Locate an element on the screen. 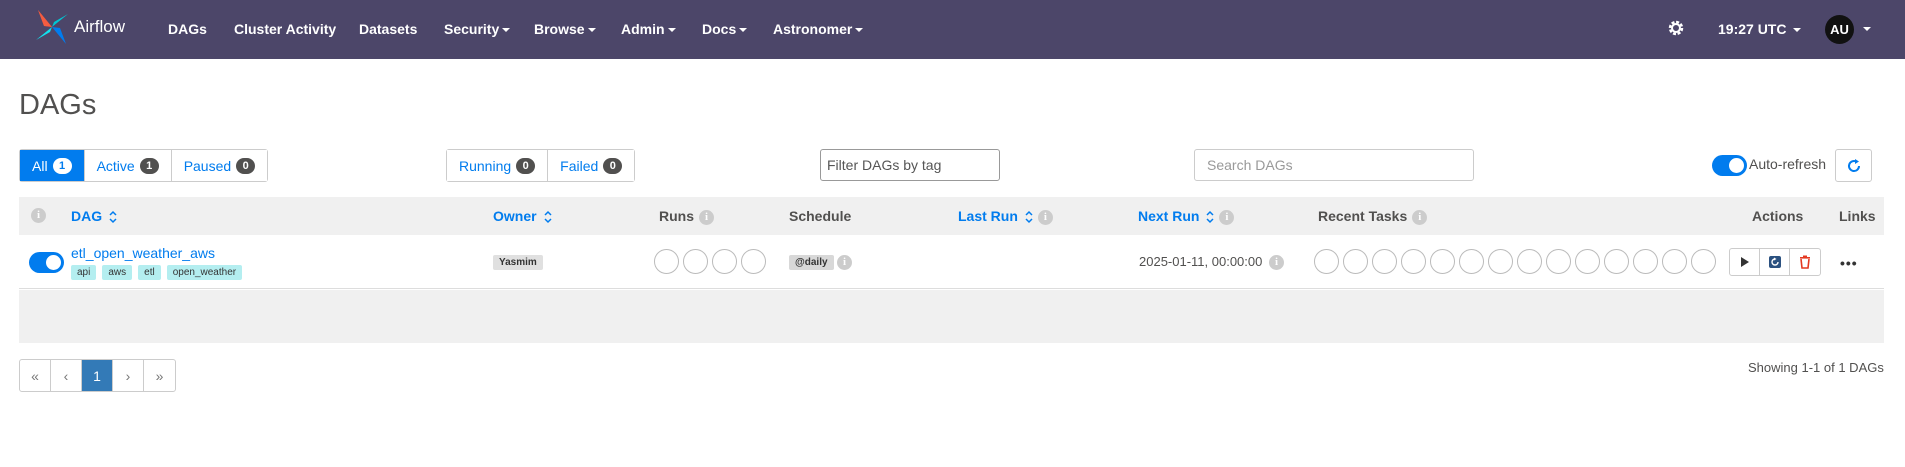  tag-filter-input: Filter DAGs by tag is located at coordinates (910, 165).